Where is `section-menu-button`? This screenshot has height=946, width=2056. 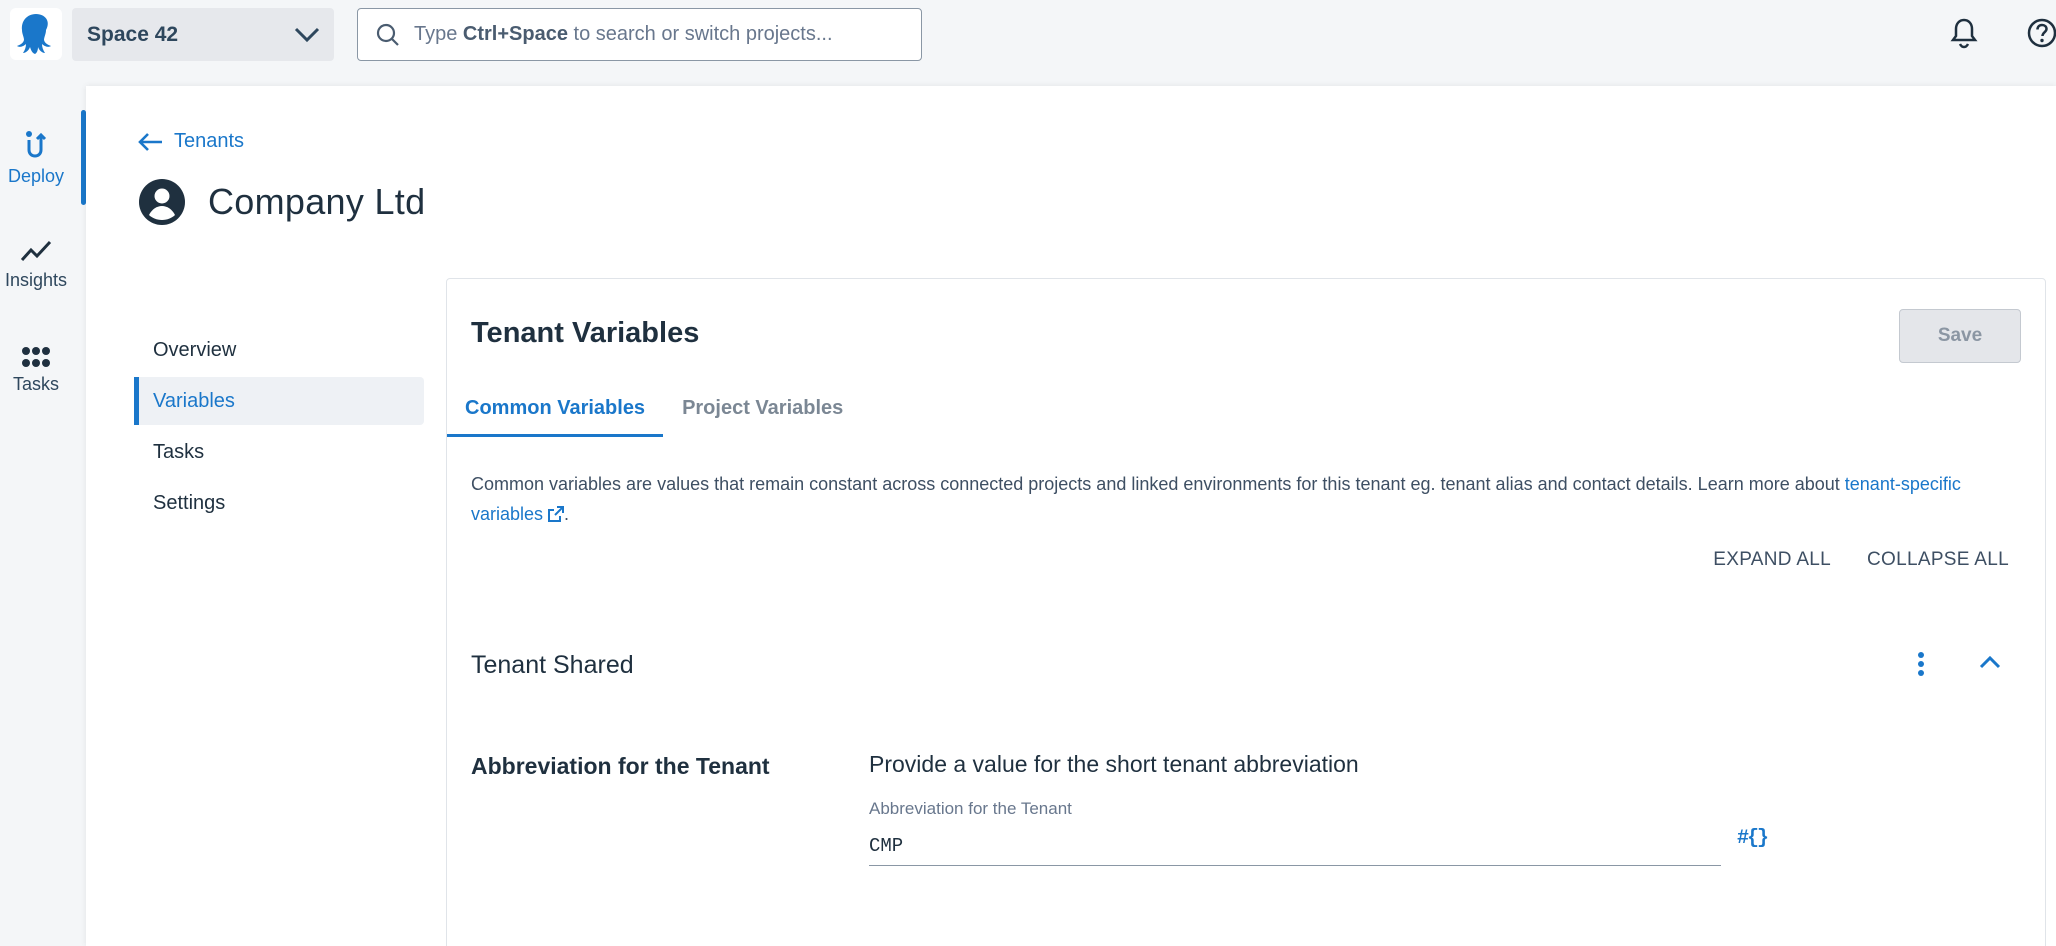 section-menu-button is located at coordinates (1921, 666).